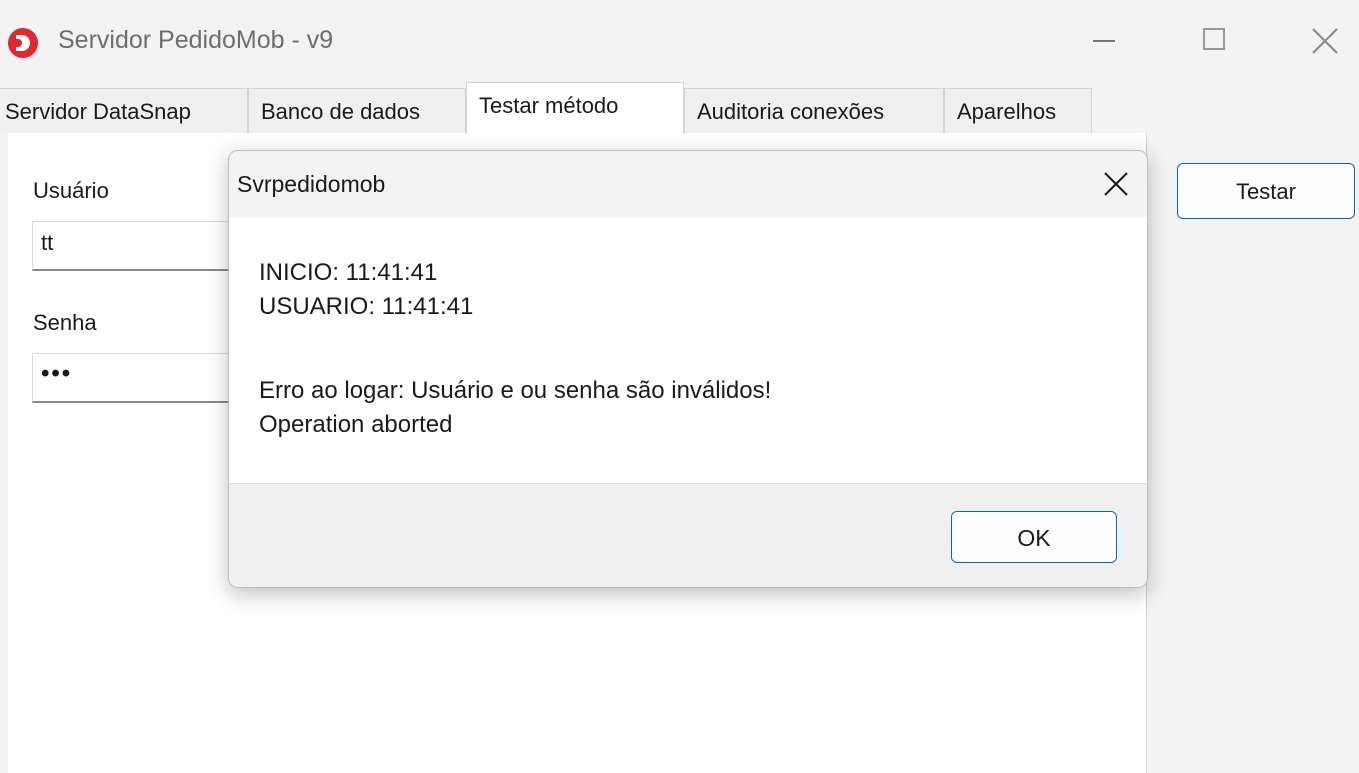 The height and width of the screenshot is (773, 1359). I want to click on close-window-button, so click(1322, 41).